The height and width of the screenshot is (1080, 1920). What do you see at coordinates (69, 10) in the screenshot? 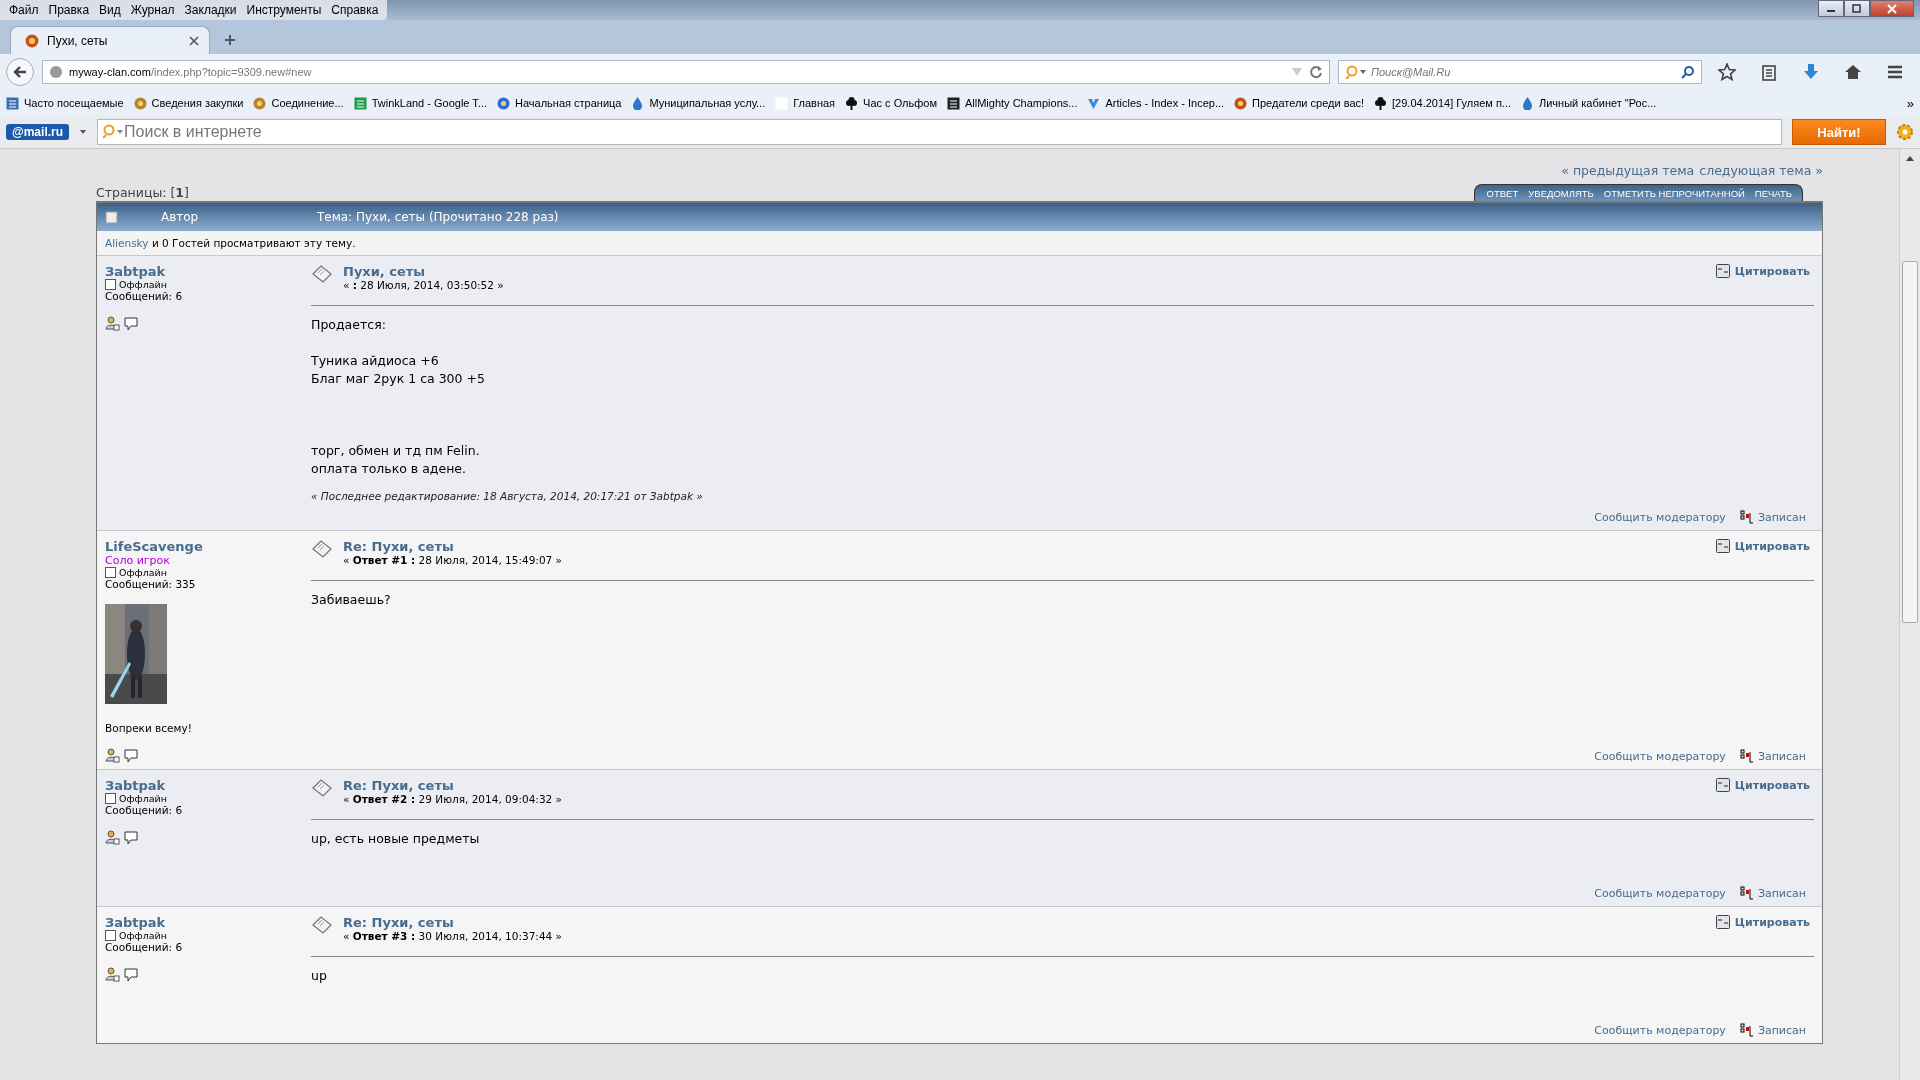
I see `menu-item: Правка` at bounding box center [69, 10].